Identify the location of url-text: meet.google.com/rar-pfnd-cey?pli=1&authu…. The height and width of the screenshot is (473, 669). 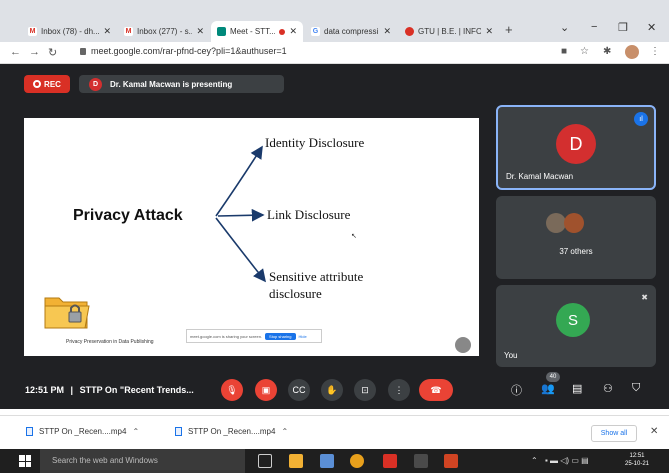
(189, 51).